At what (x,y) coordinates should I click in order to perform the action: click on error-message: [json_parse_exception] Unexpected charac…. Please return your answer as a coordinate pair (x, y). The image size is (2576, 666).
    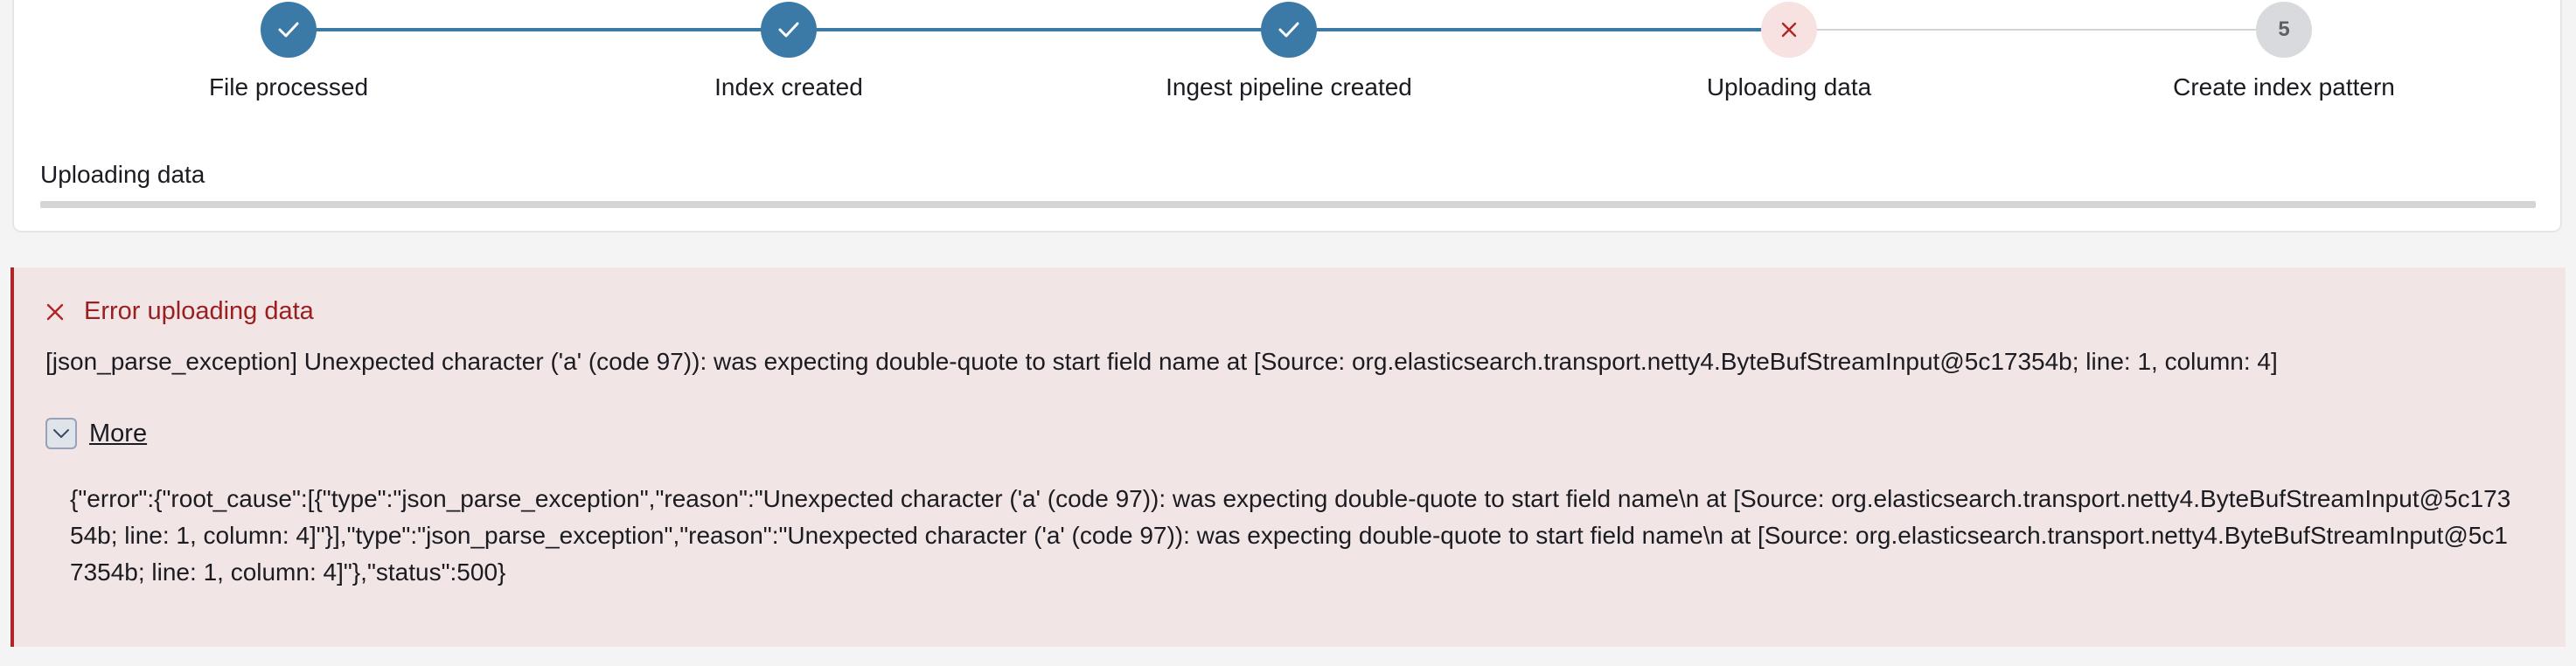
    Looking at the image, I should click on (1161, 361).